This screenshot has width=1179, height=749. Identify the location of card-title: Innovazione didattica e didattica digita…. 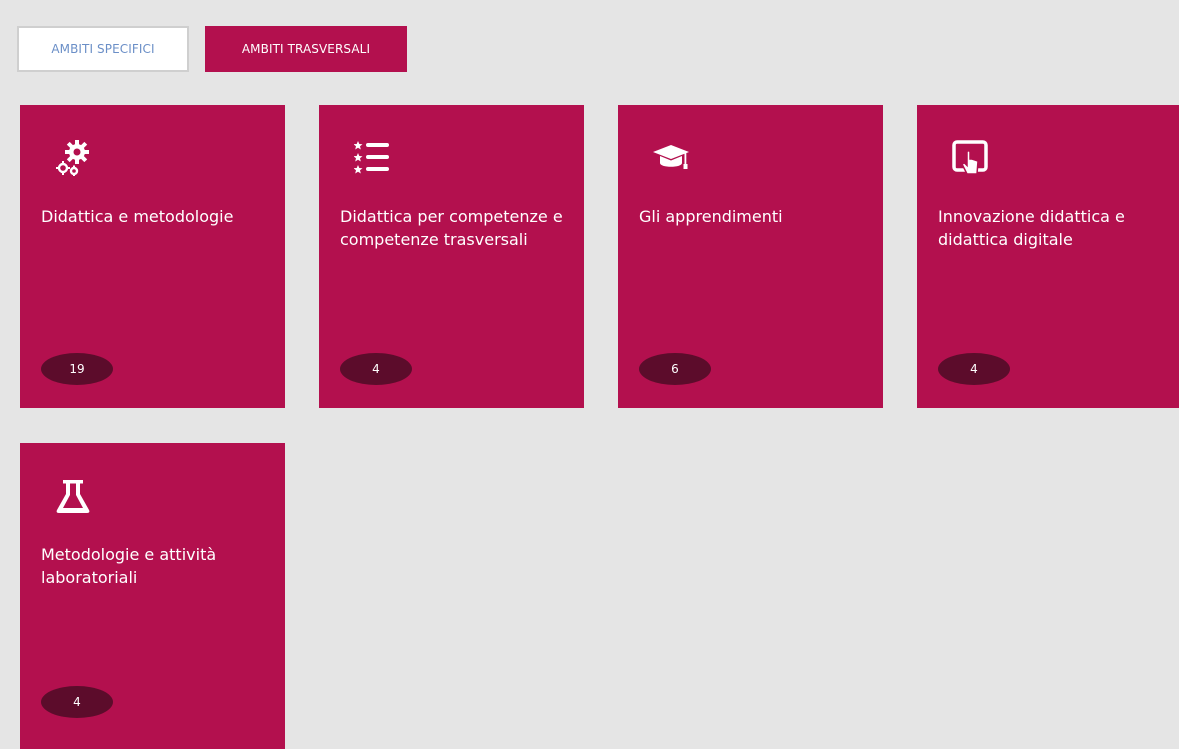
(1031, 228).